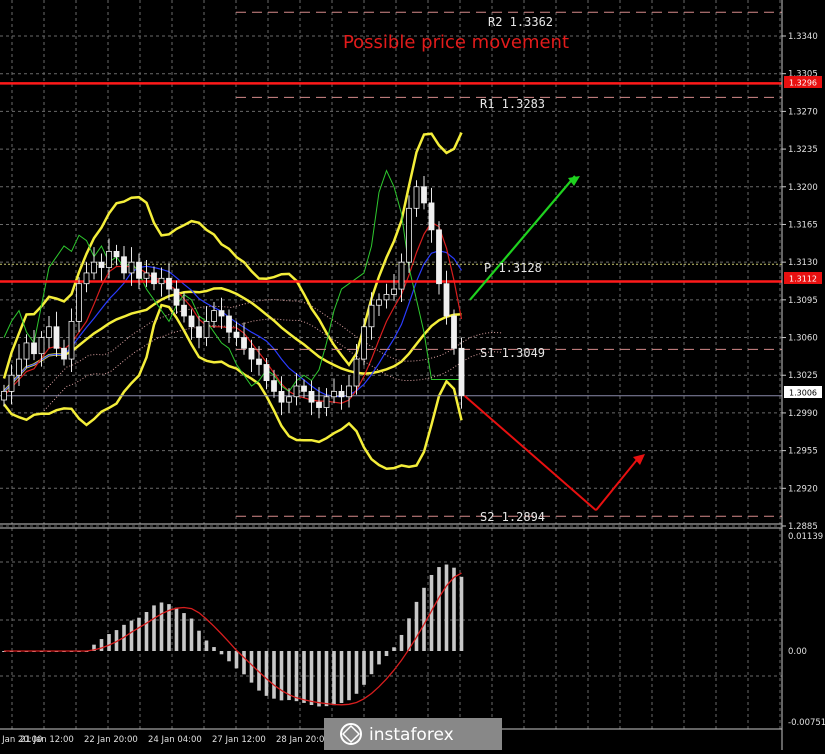 The height and width of the screenshot is (754, 825). What do you see at coordinates (803, 279) in the screenshot?
I see `price-tag-1-3112-text: 1.3112` at bounding box center [803, 279].